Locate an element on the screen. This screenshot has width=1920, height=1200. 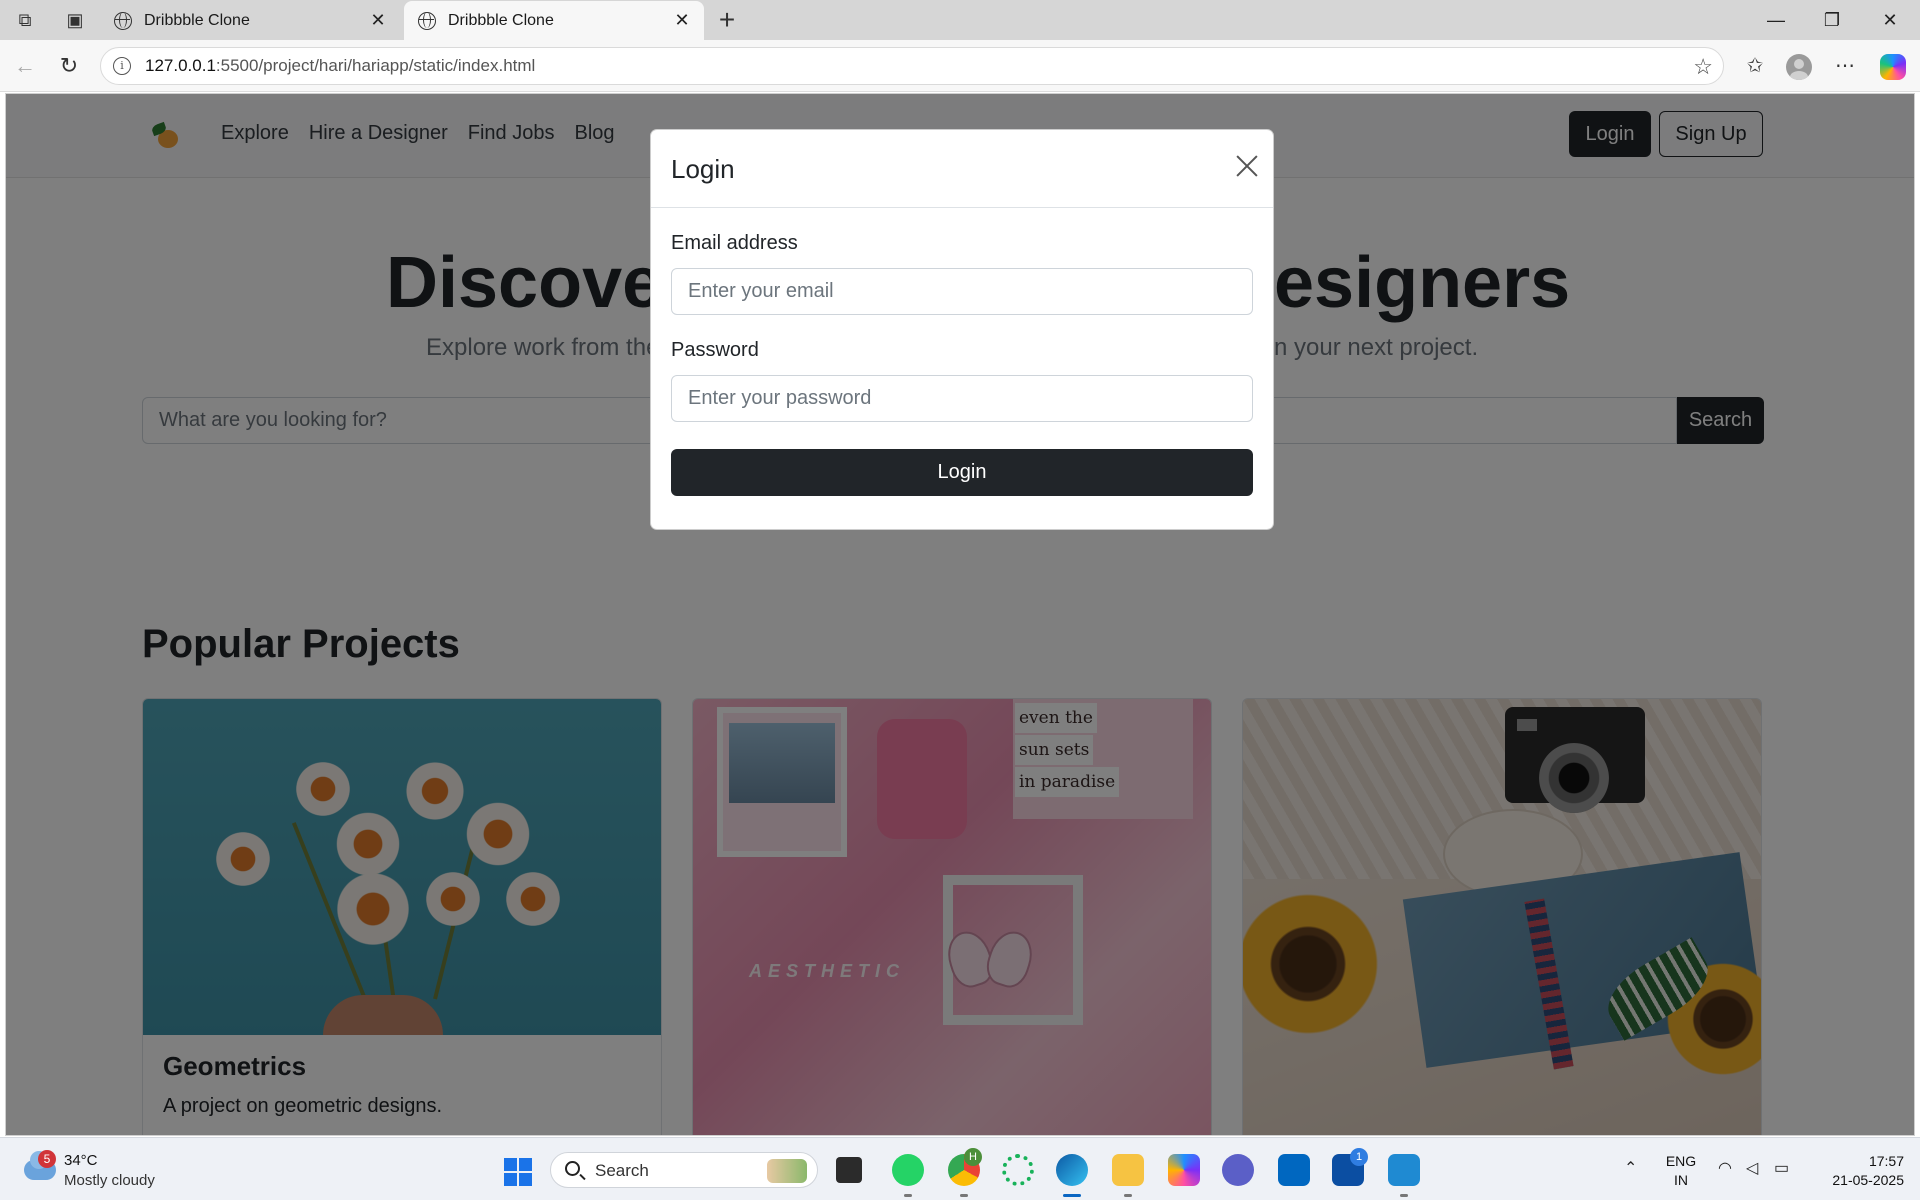
weather-desc: Mostly cloudy is located at coordinates (109, 1180).